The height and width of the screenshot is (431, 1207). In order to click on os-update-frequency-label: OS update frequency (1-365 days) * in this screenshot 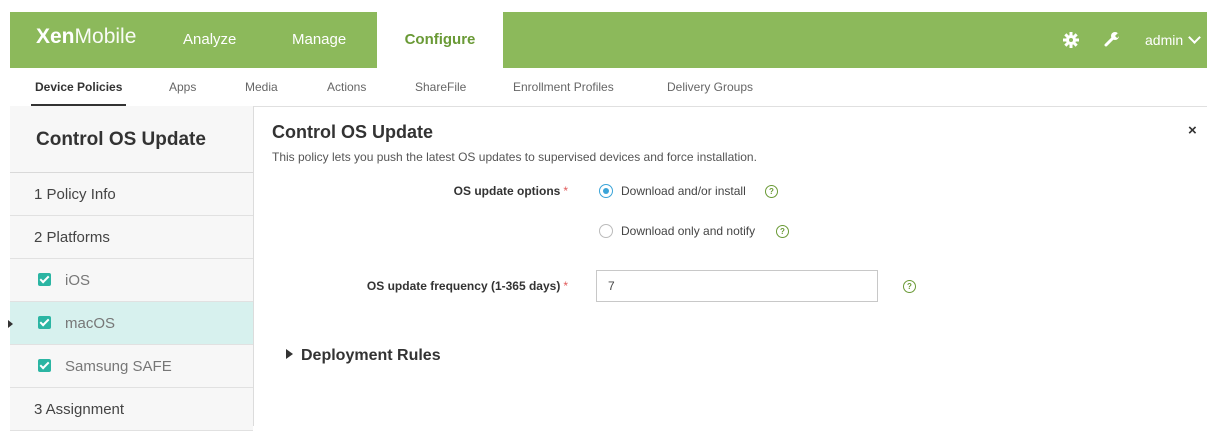, I will do `click(467, 286)`.